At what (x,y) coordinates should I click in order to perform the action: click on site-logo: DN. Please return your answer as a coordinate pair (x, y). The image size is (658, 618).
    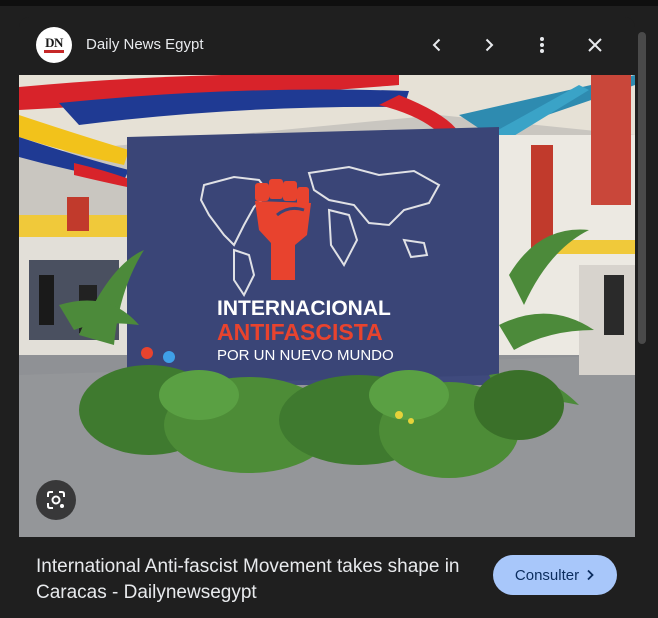
    Looking at the image, I should click on (54, 45).